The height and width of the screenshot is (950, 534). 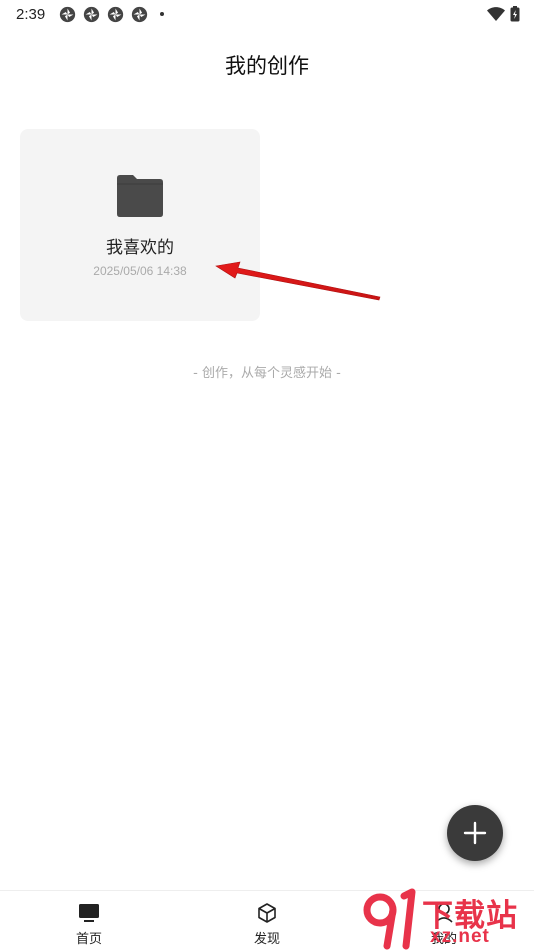 I want to click on battery-icon, so click(x=515, y=14).